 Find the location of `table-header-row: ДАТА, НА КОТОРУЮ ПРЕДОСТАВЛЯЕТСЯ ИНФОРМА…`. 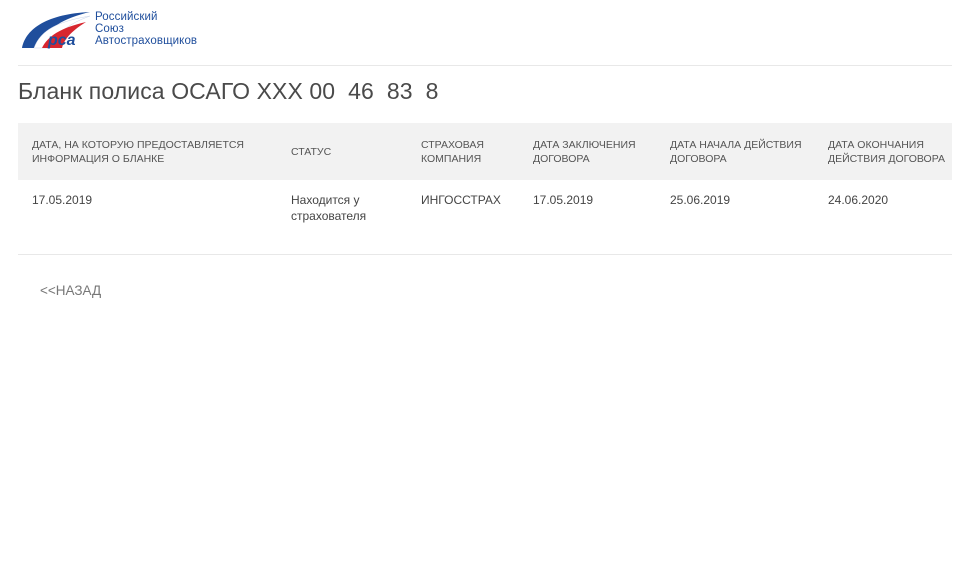

table-header-row: ДАТА, НА КОТОРУЮ ПРЕДОСТАВЛЯЕТСЯ ИНФОРМА… is located at coordinates (485, 151).